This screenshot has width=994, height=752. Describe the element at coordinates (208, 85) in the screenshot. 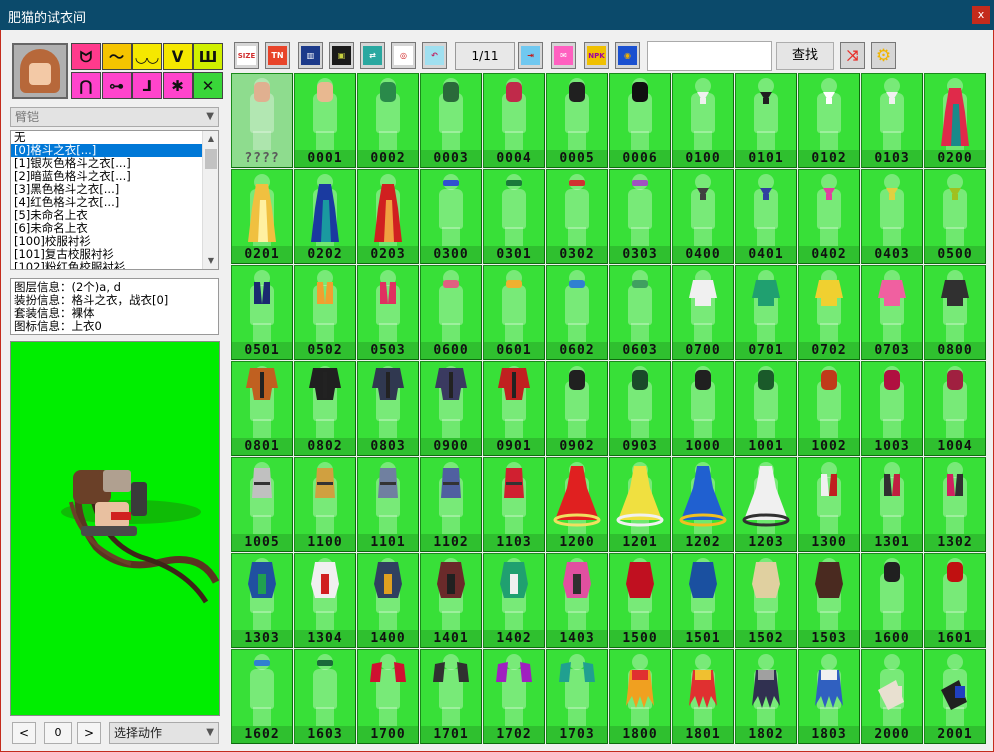

I see `category-button-weapon: ✕` at that location.